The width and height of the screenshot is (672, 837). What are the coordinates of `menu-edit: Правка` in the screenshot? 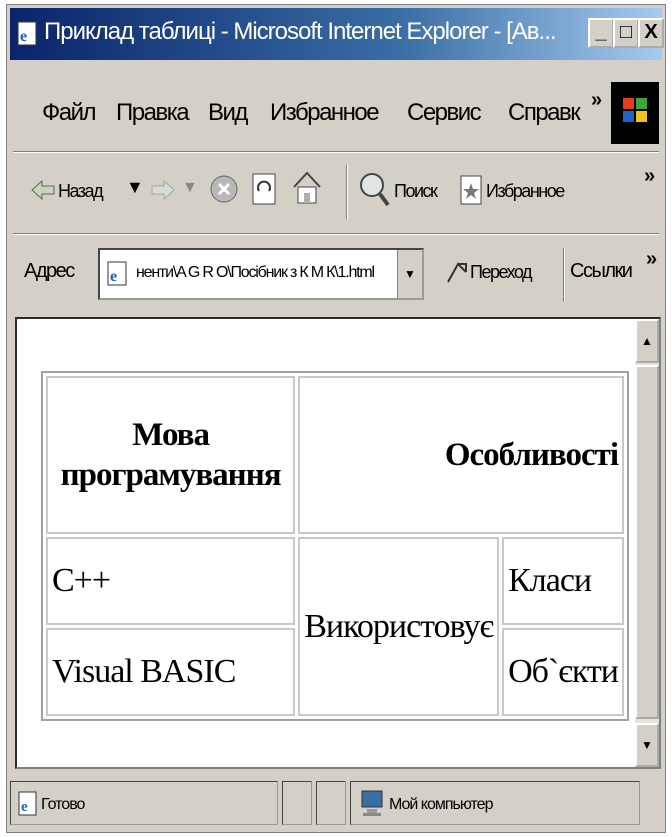 It's located at (153, 113).